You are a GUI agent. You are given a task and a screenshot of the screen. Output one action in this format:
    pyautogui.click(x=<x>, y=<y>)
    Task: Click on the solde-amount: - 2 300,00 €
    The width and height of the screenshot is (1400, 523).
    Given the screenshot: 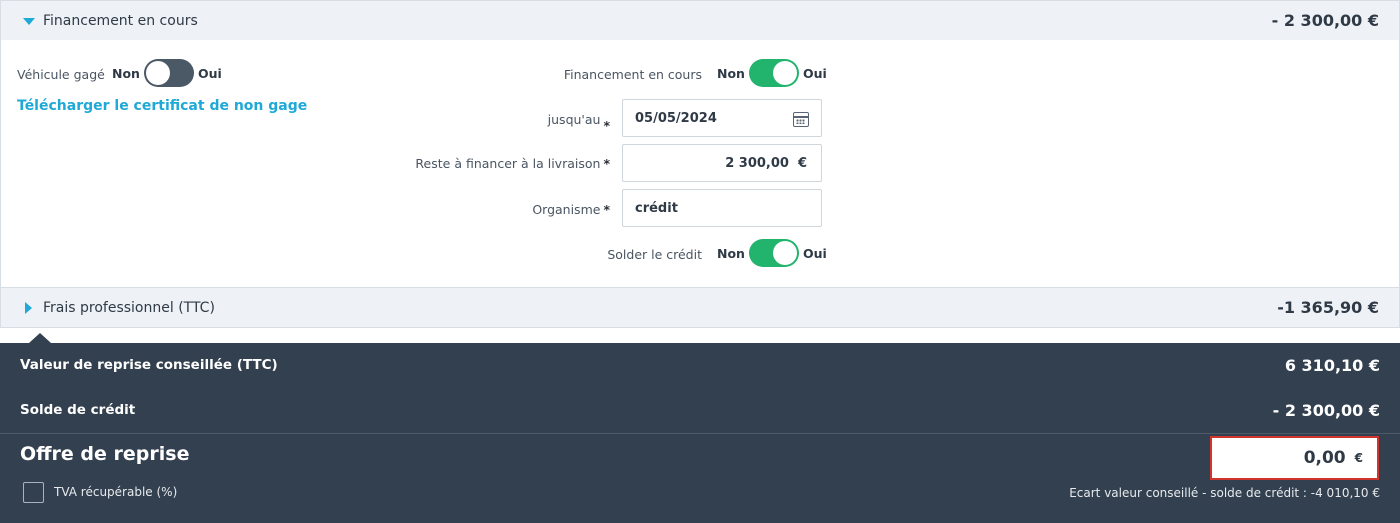 What is the action you would take?
    pyautogui.click(x=1326, y=410)
    